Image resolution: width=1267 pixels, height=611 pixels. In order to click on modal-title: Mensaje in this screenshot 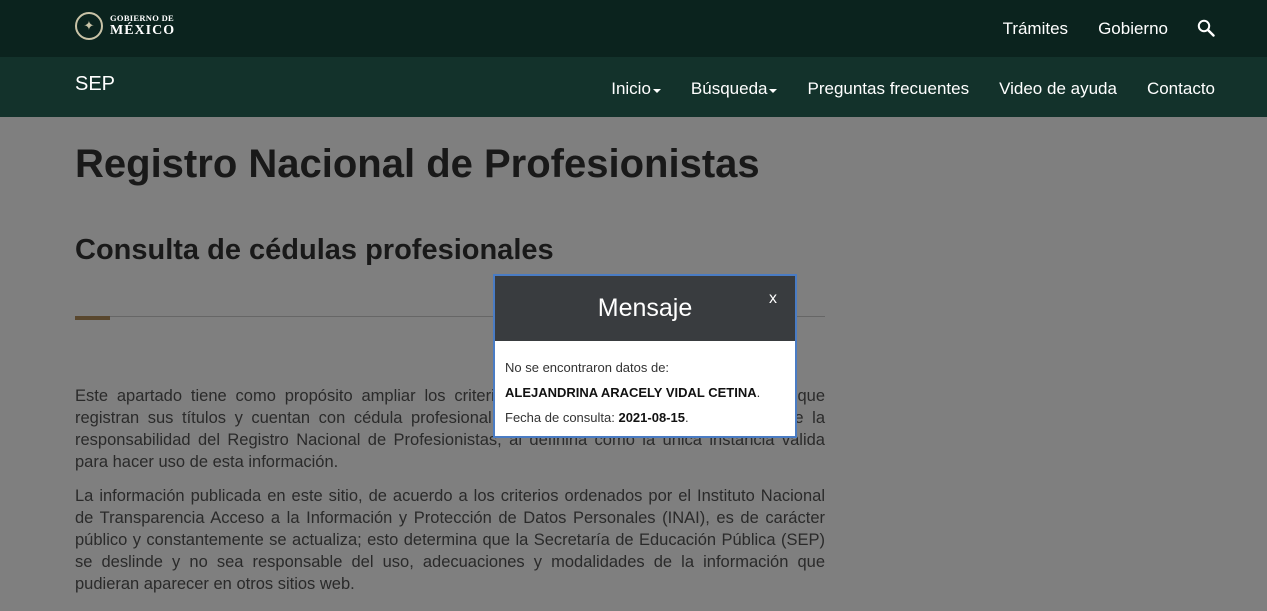, I will do `click(645, 308)`.